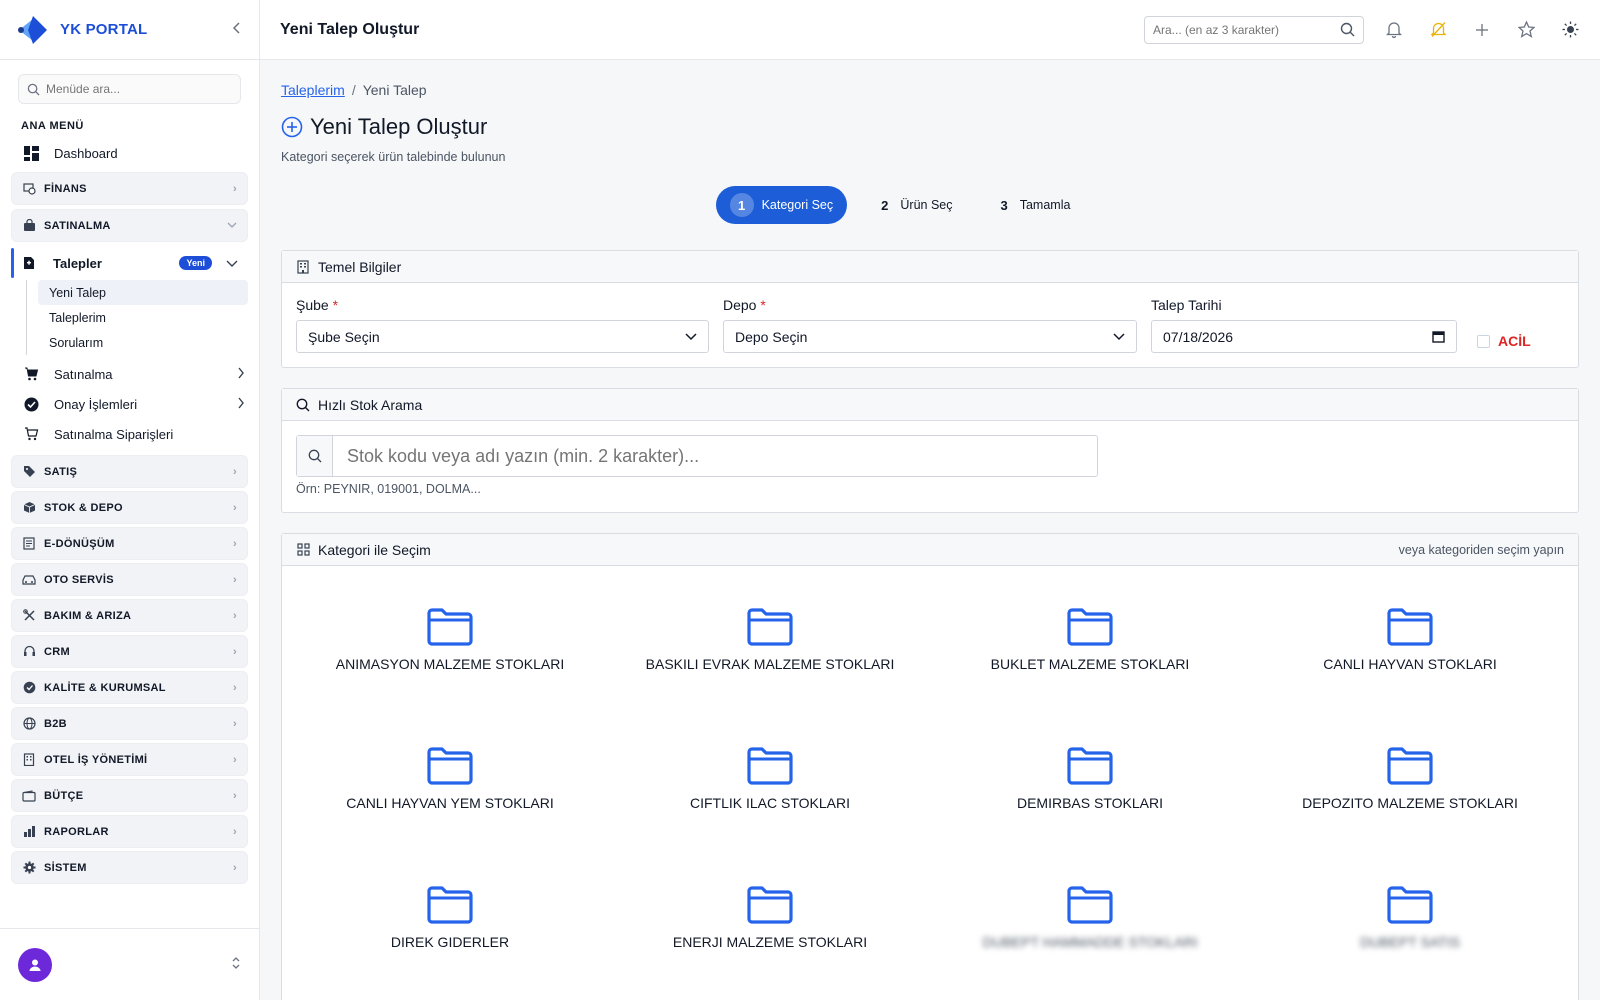 This screenshot has height=1000, width=1600. Describe the element at coordinates (394, 90) in the screenshot. I see `breadcrumb-current: Yeni Talep` at that location.